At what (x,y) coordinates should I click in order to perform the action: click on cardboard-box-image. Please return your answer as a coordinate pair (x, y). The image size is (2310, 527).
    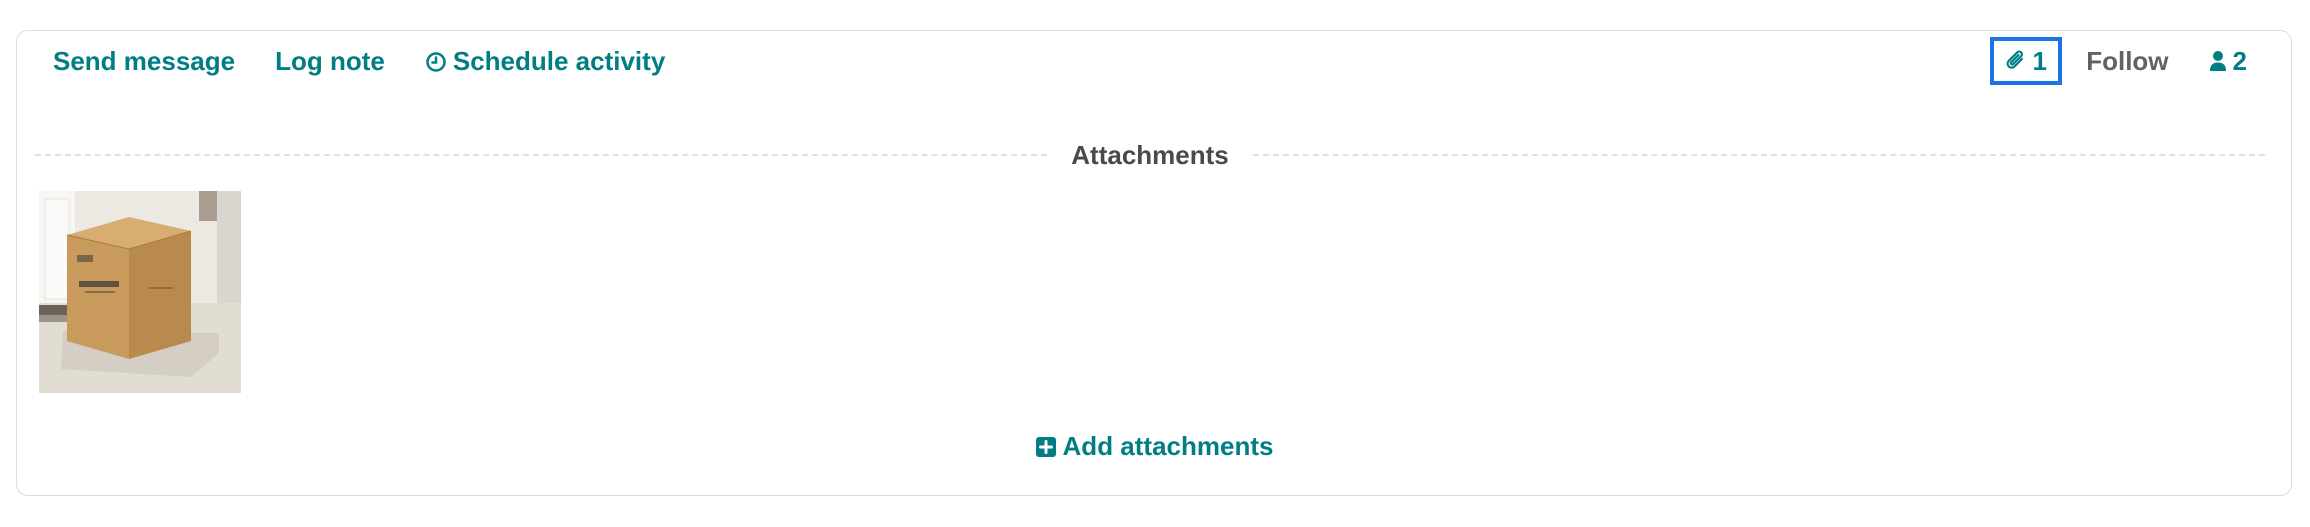
    Looking at the image, I should click on (140, 292).